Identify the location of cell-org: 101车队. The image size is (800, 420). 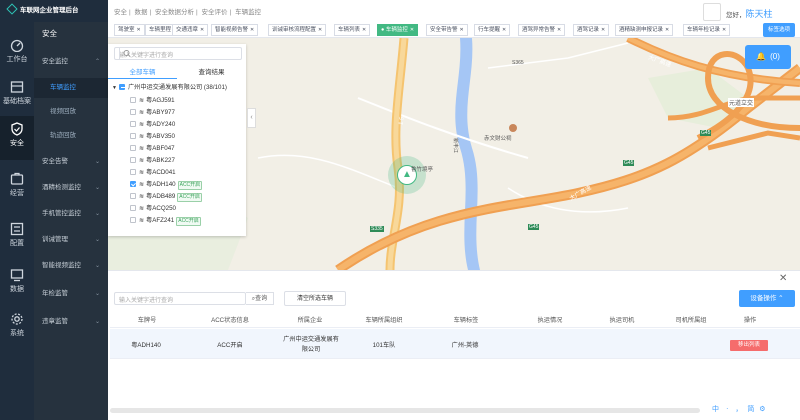
(384, 345).